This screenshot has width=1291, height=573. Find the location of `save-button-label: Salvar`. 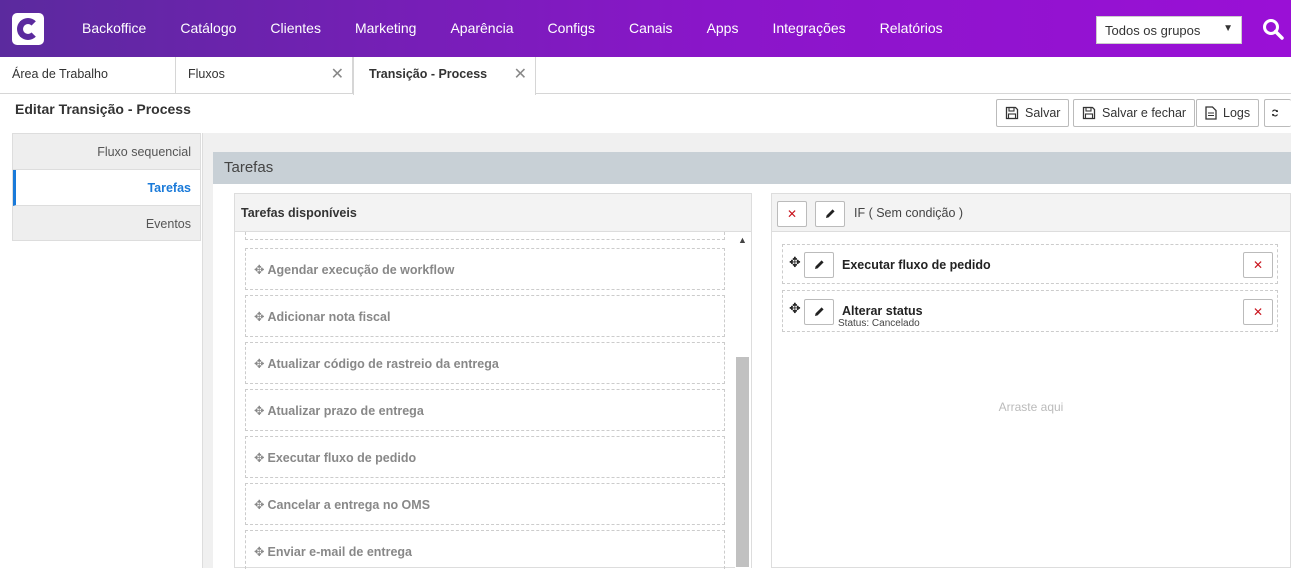

save-button-label: Salvar is located at coordinates (1043, 113).